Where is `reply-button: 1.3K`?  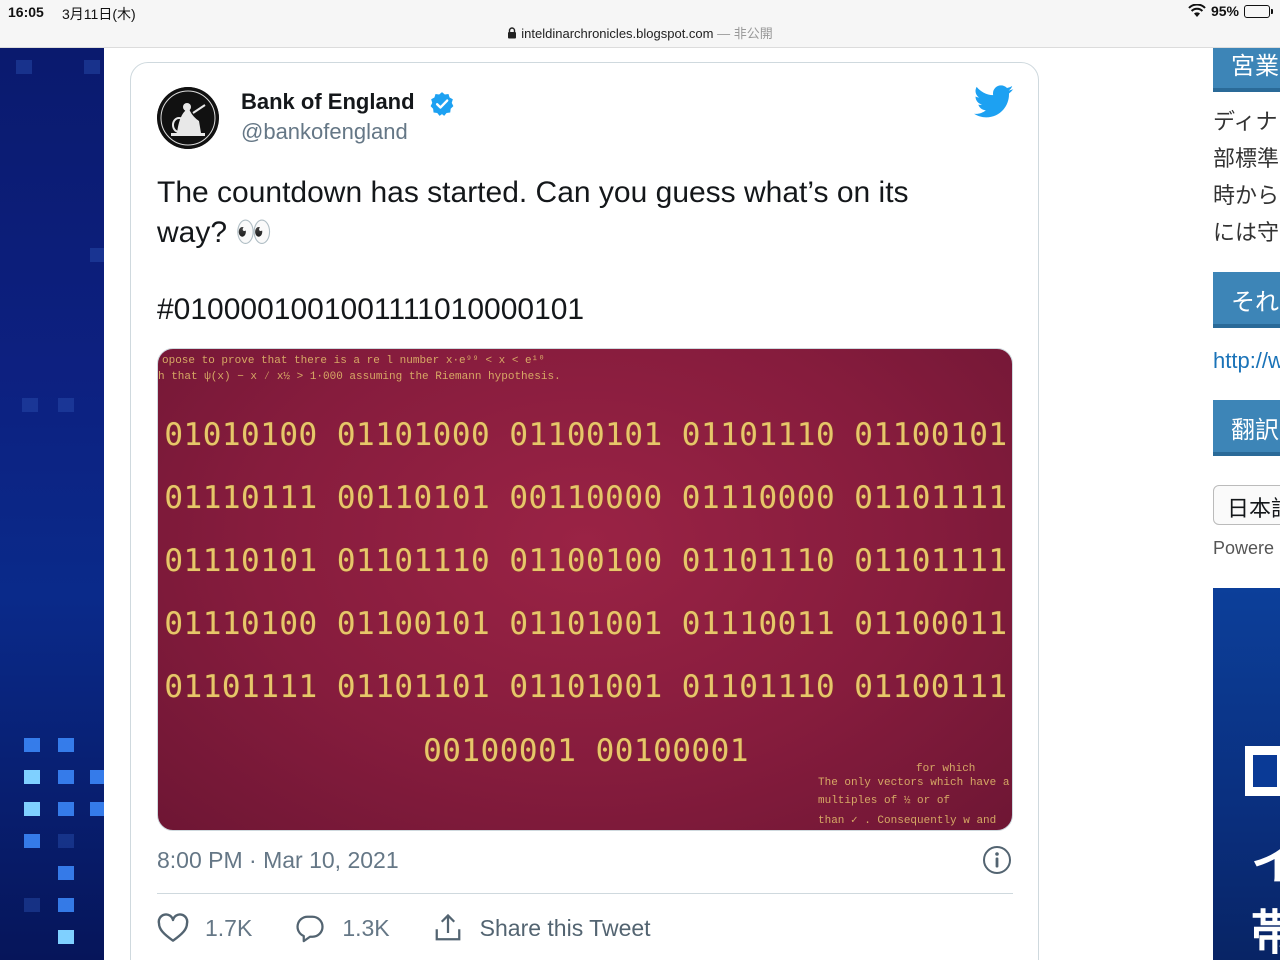 reply-button: 1.3K is located at coordinates (342, 928).